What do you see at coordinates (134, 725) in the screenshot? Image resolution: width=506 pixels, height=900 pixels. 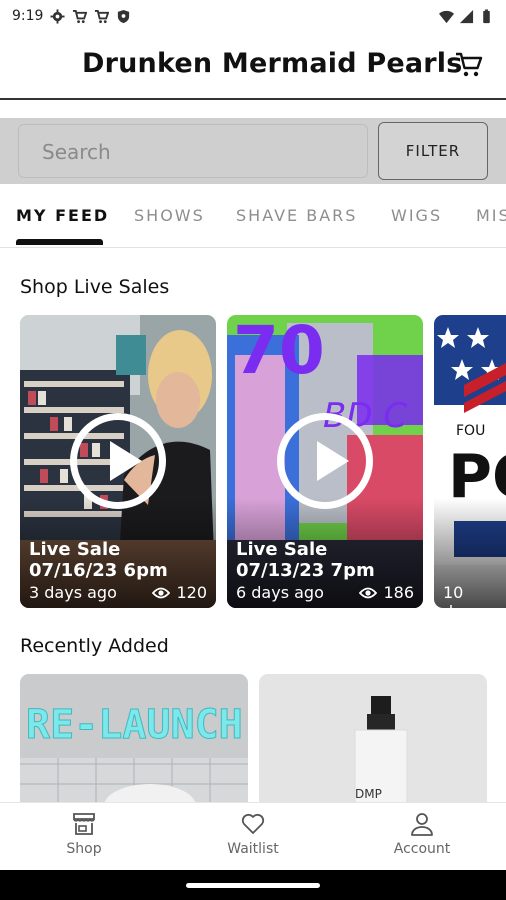 I see `product-banner-text: RE-LAUNCH` at bounding box center [134, 725].